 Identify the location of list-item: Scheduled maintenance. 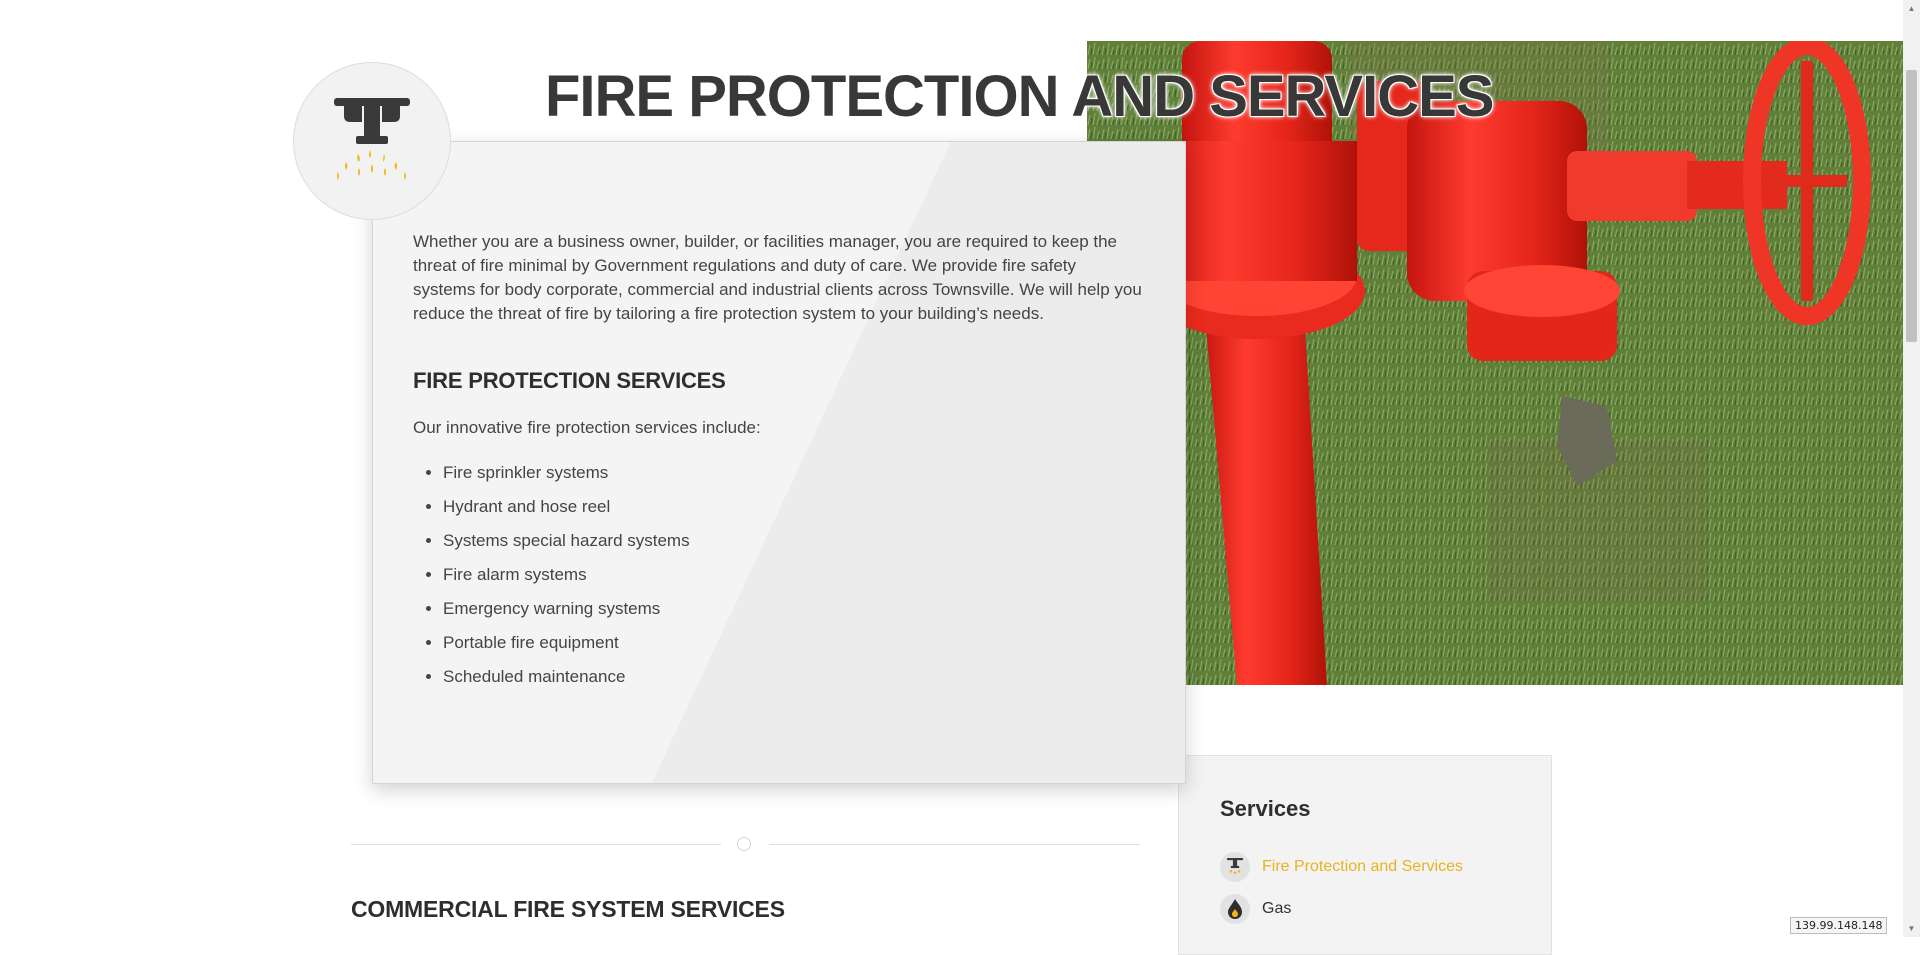
(793, 677).